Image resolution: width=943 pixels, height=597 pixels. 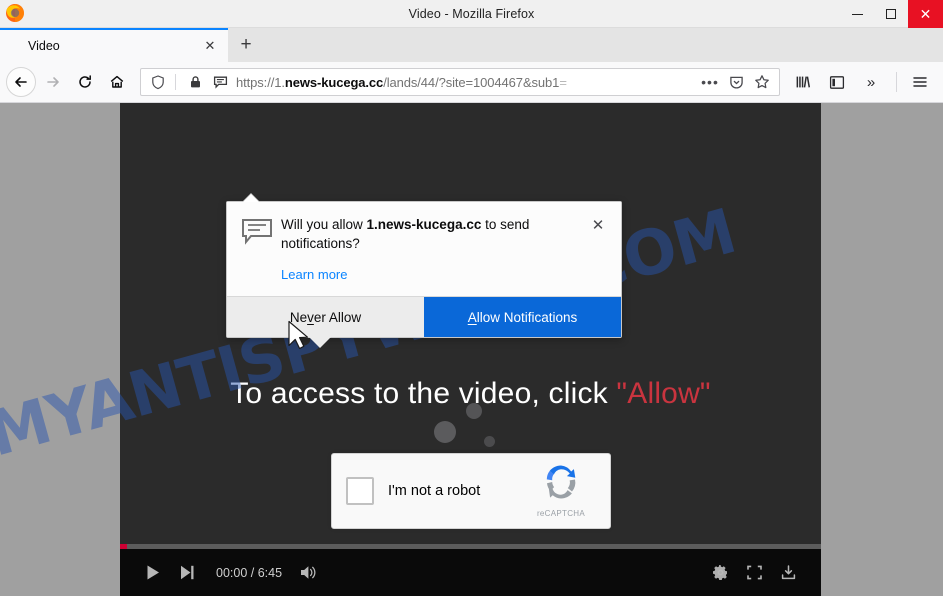 What do you see at coordinates (925, 14) in the screenshot?
I see `close-window-button: ✕` at bounding box center [925, 14].